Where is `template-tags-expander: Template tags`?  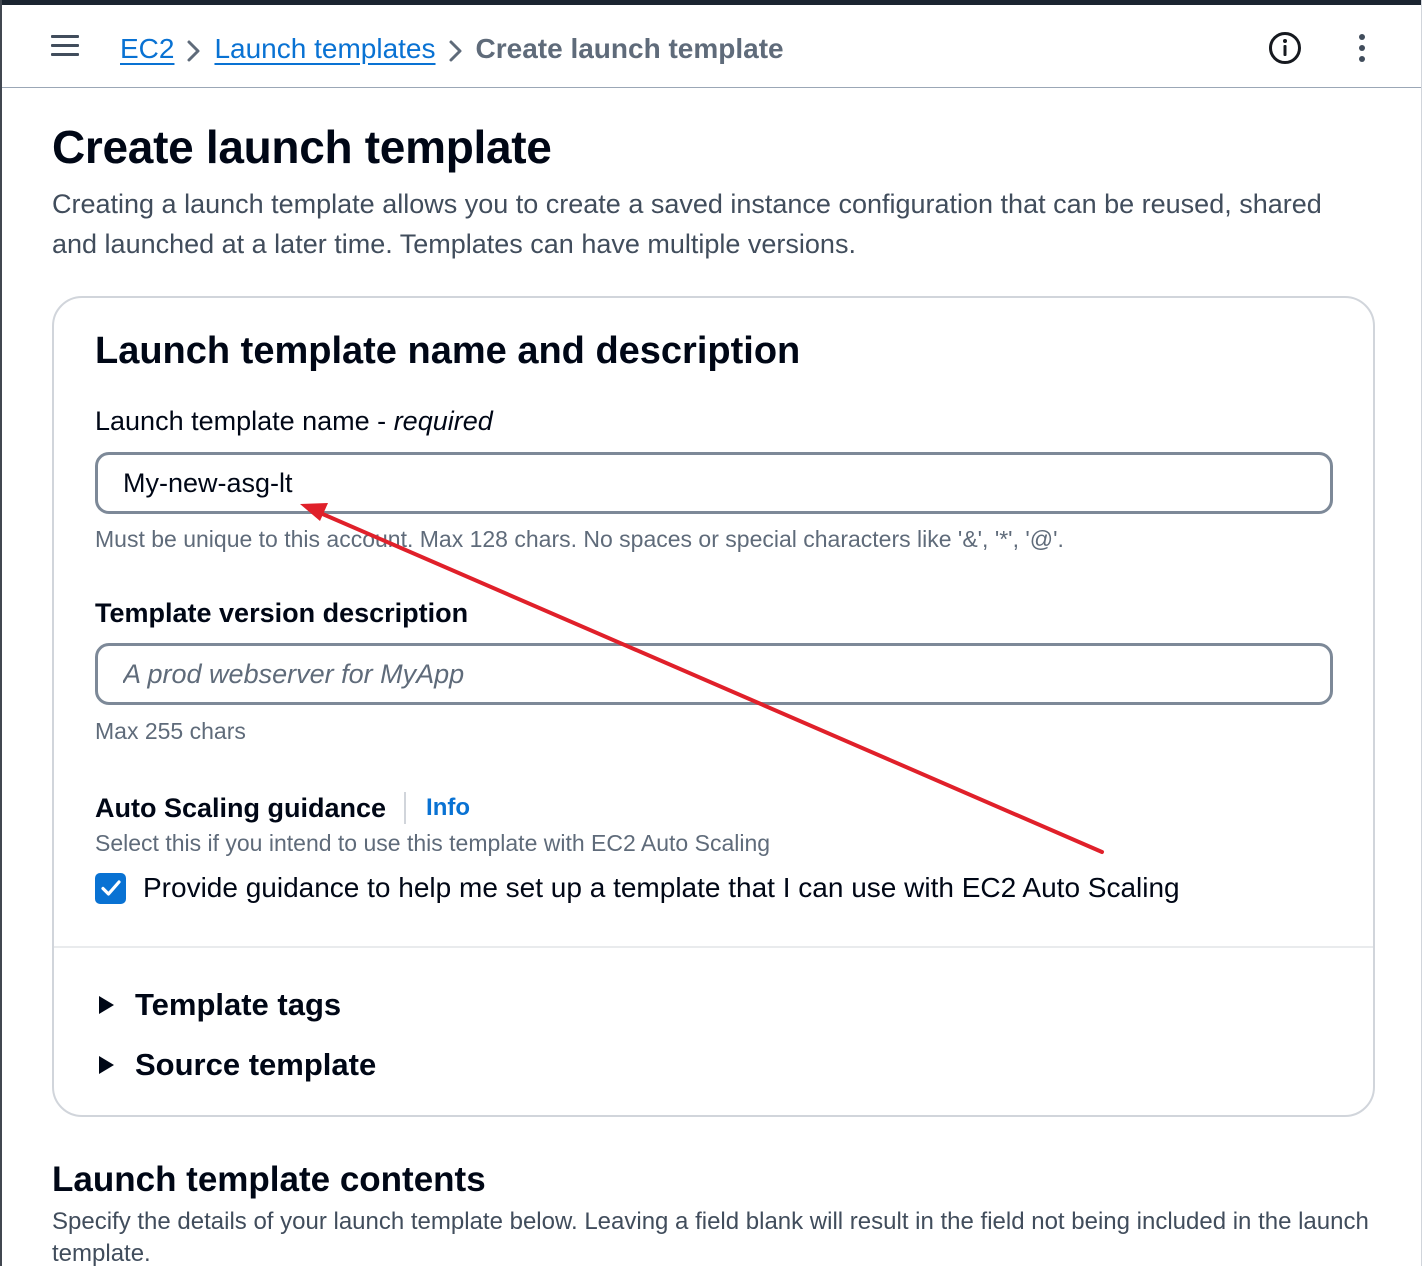 template-tags-expander: Template tags is located at coordinates (220, 1005).